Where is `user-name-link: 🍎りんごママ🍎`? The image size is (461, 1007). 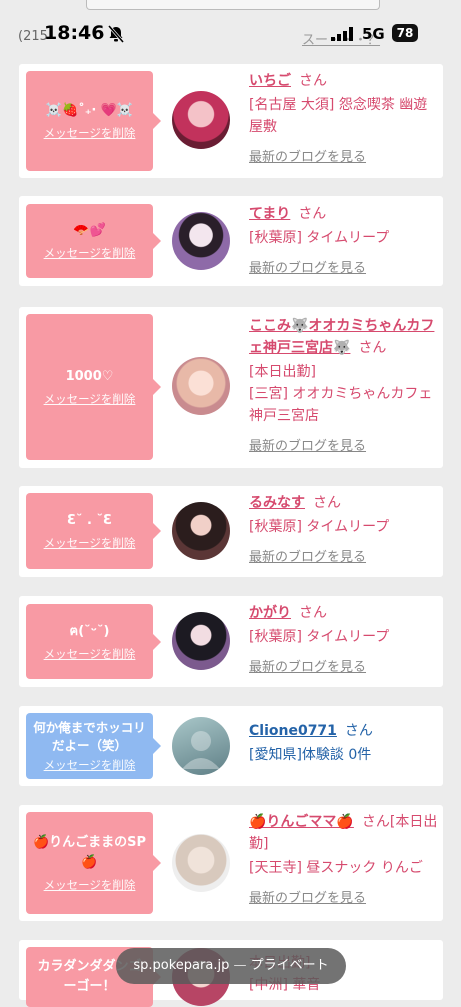
user-name-link: 🍎りんごママ🍎 is located at coordinates (301, 822).